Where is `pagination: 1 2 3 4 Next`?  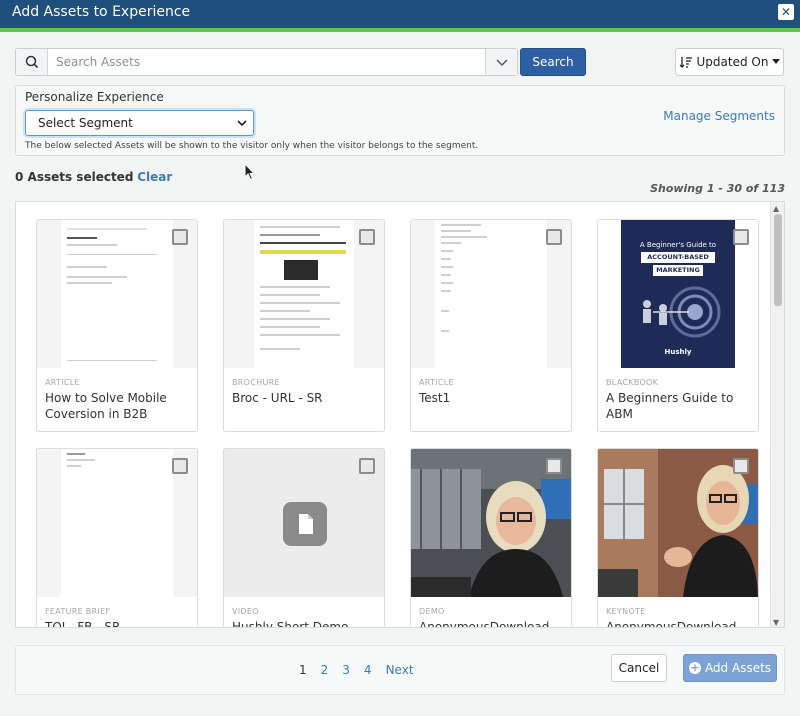 pagination: 1 2 3 4 Next is located at coordinates (356, 670).